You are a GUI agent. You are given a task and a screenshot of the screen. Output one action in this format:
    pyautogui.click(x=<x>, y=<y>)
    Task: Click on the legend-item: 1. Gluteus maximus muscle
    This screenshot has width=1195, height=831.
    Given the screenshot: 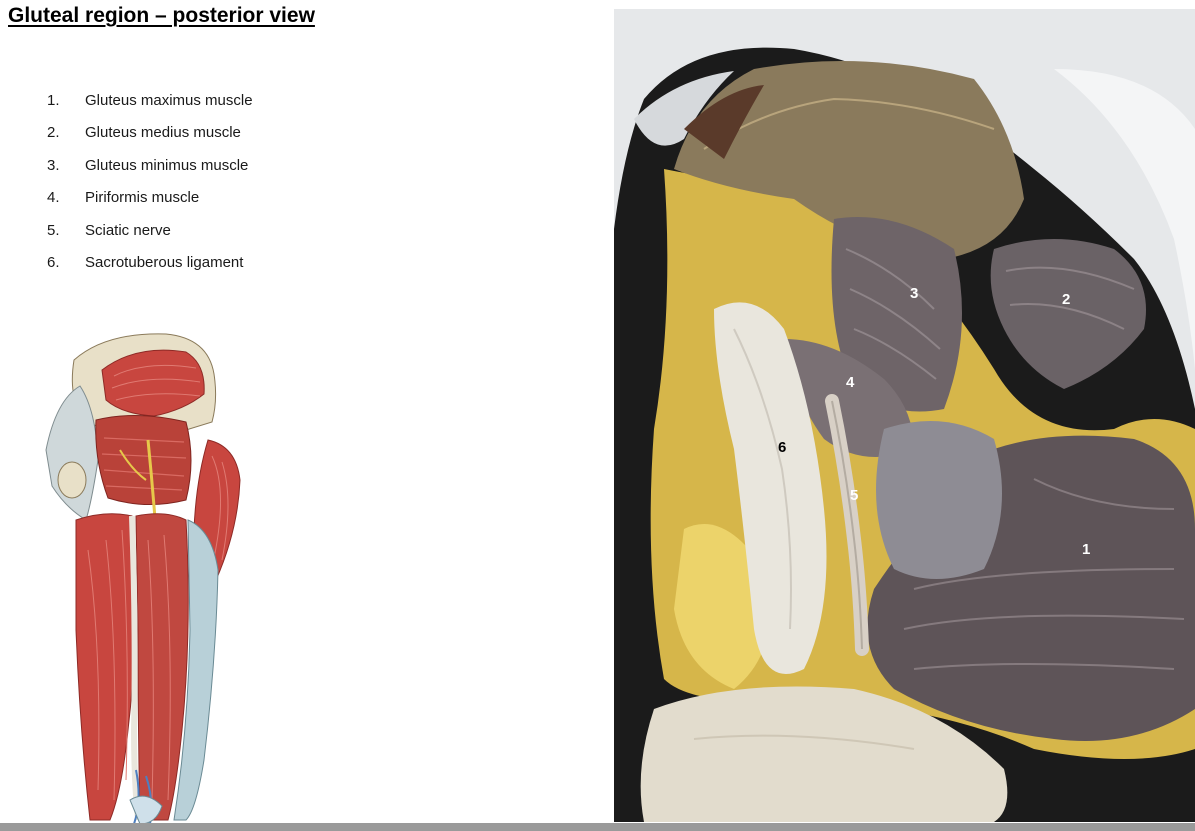 What is the action you would take?
    pyautogui.click(x=150, y=108)
    